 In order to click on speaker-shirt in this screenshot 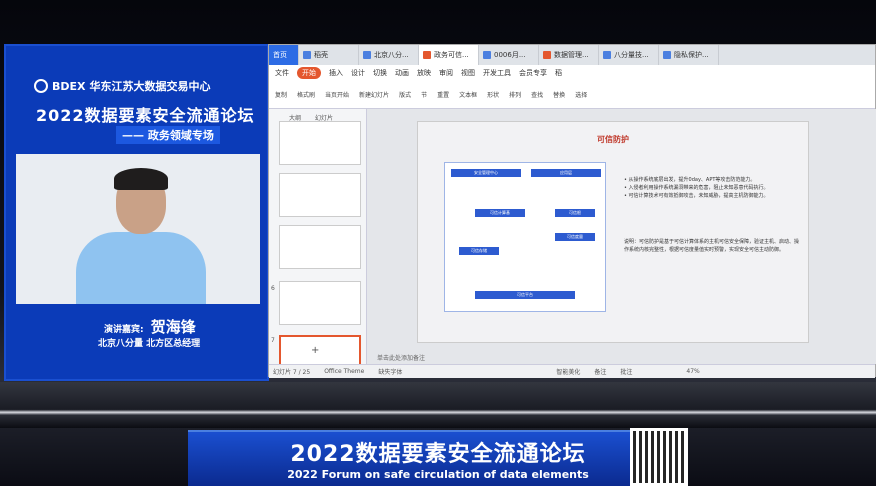, I will do `click(141, 268)`.